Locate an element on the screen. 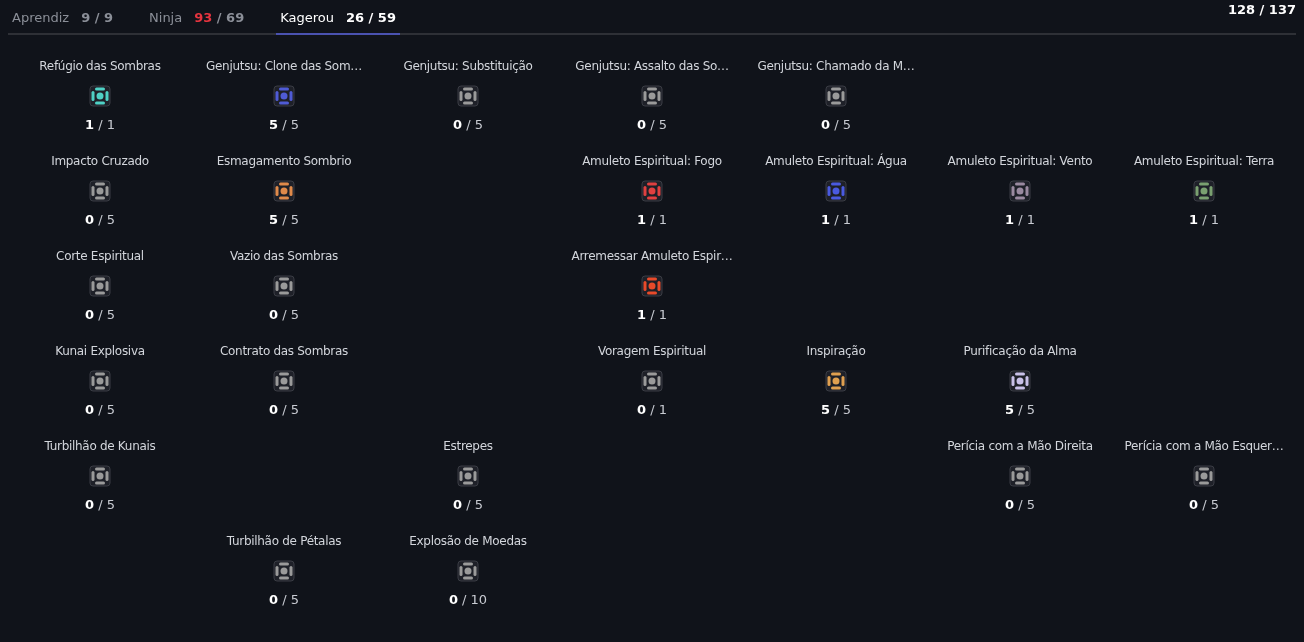 This screenshot has height=642, width=1304. skill-name: Purificação da Alma is located at coordinates (1020, 351).